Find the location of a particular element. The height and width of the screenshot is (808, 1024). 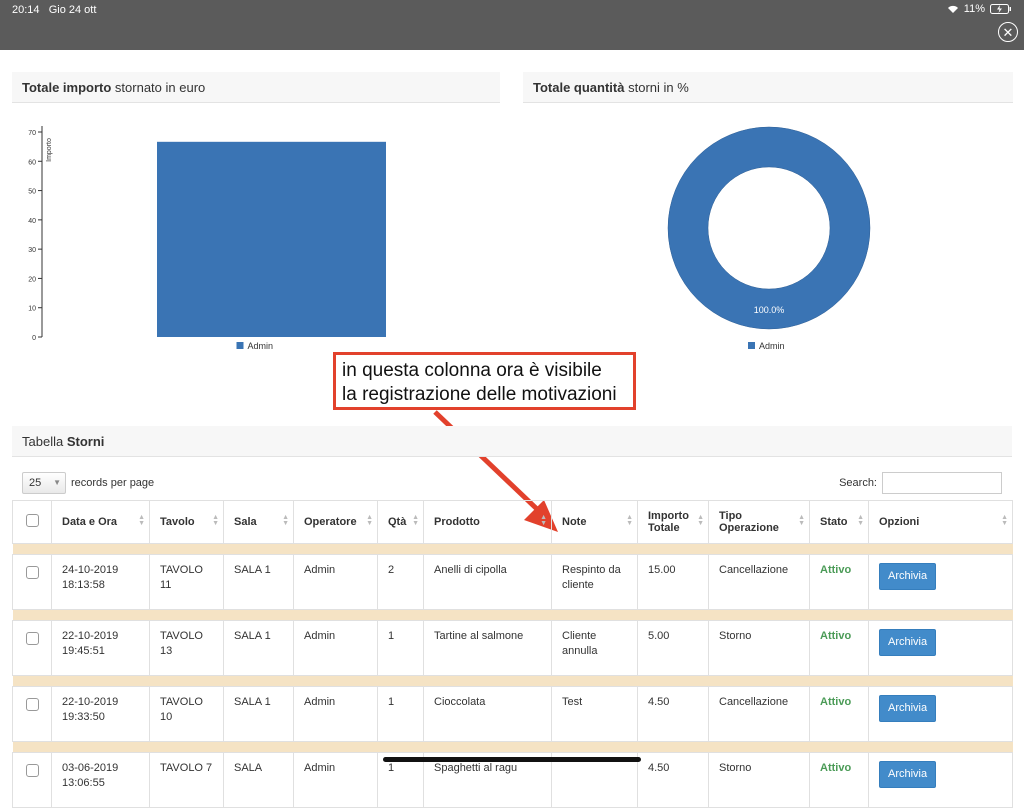

cell-tavolo: TAVOLO 7 is located at coordinates (186, 780).